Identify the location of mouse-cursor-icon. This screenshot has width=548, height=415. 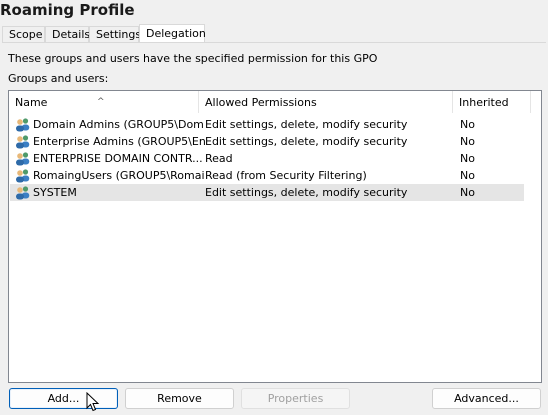
(93, 402).